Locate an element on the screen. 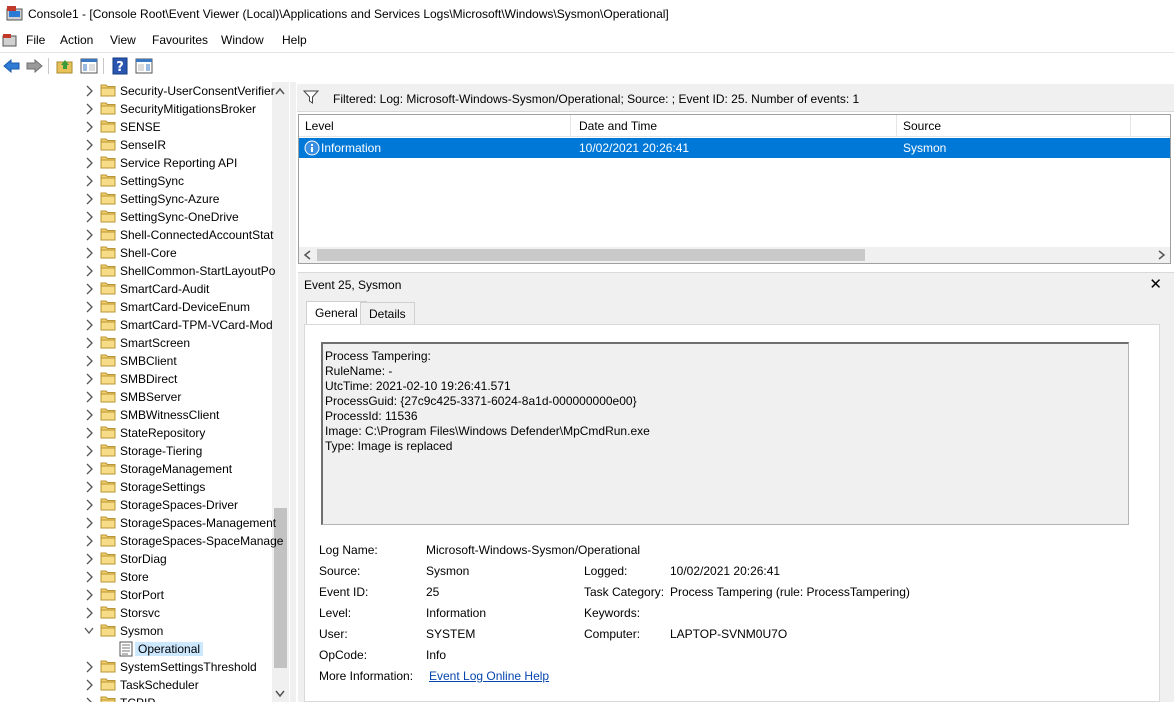  back-button is located at coordinates (12, 66).